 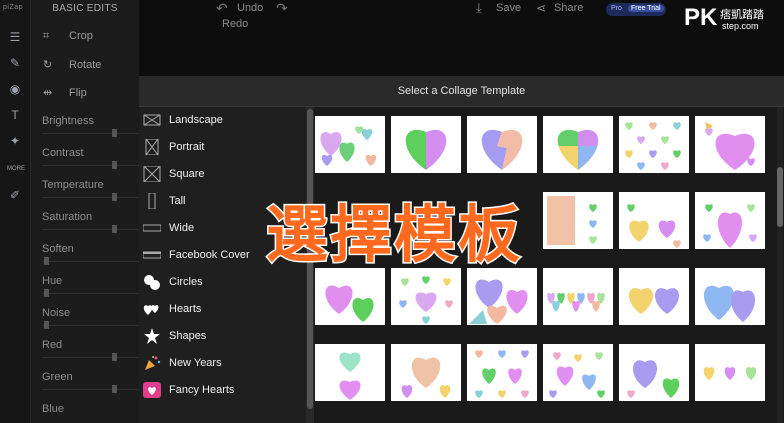 I want to click on undo-button: Undo, so click(x=250, y=8).